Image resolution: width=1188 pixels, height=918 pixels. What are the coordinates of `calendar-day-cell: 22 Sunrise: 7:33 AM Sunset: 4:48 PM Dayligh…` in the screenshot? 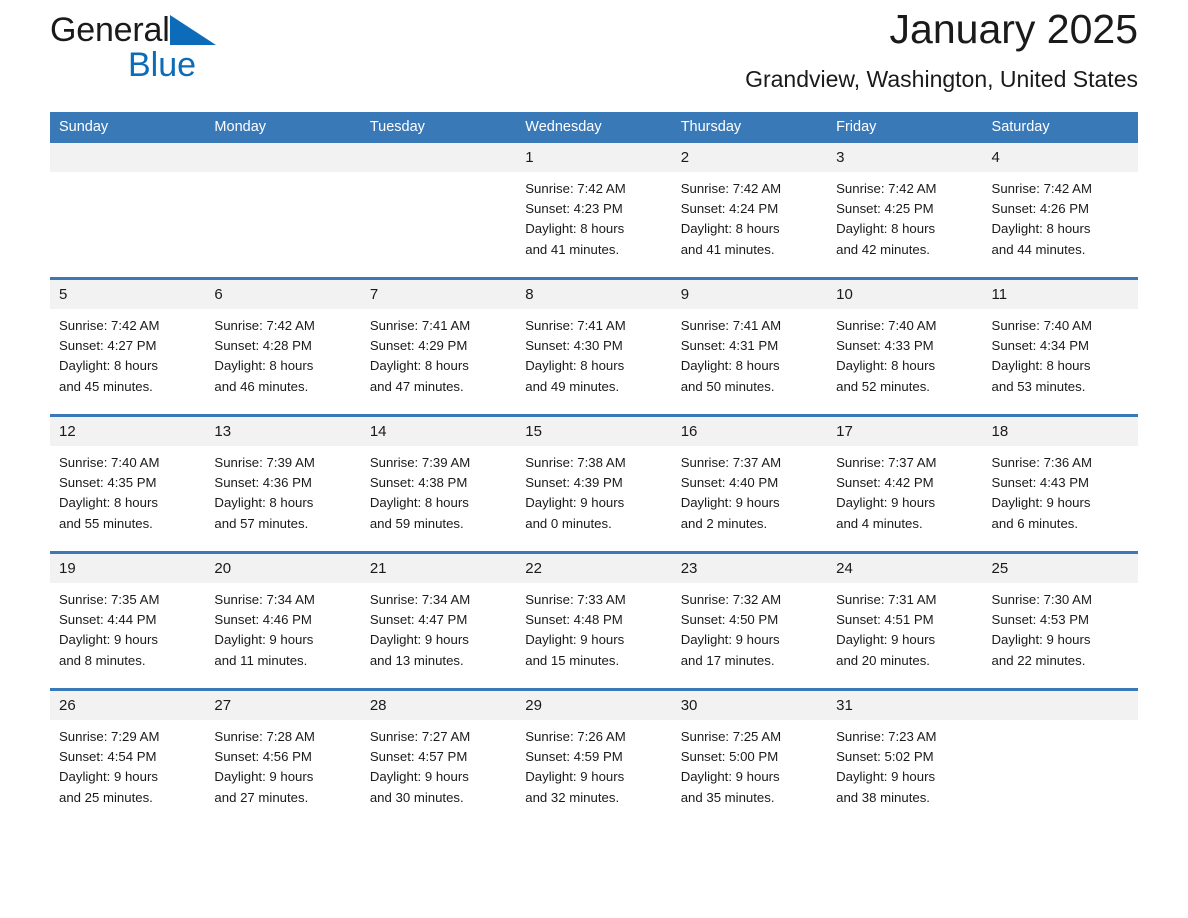 It's located at (594, 620).